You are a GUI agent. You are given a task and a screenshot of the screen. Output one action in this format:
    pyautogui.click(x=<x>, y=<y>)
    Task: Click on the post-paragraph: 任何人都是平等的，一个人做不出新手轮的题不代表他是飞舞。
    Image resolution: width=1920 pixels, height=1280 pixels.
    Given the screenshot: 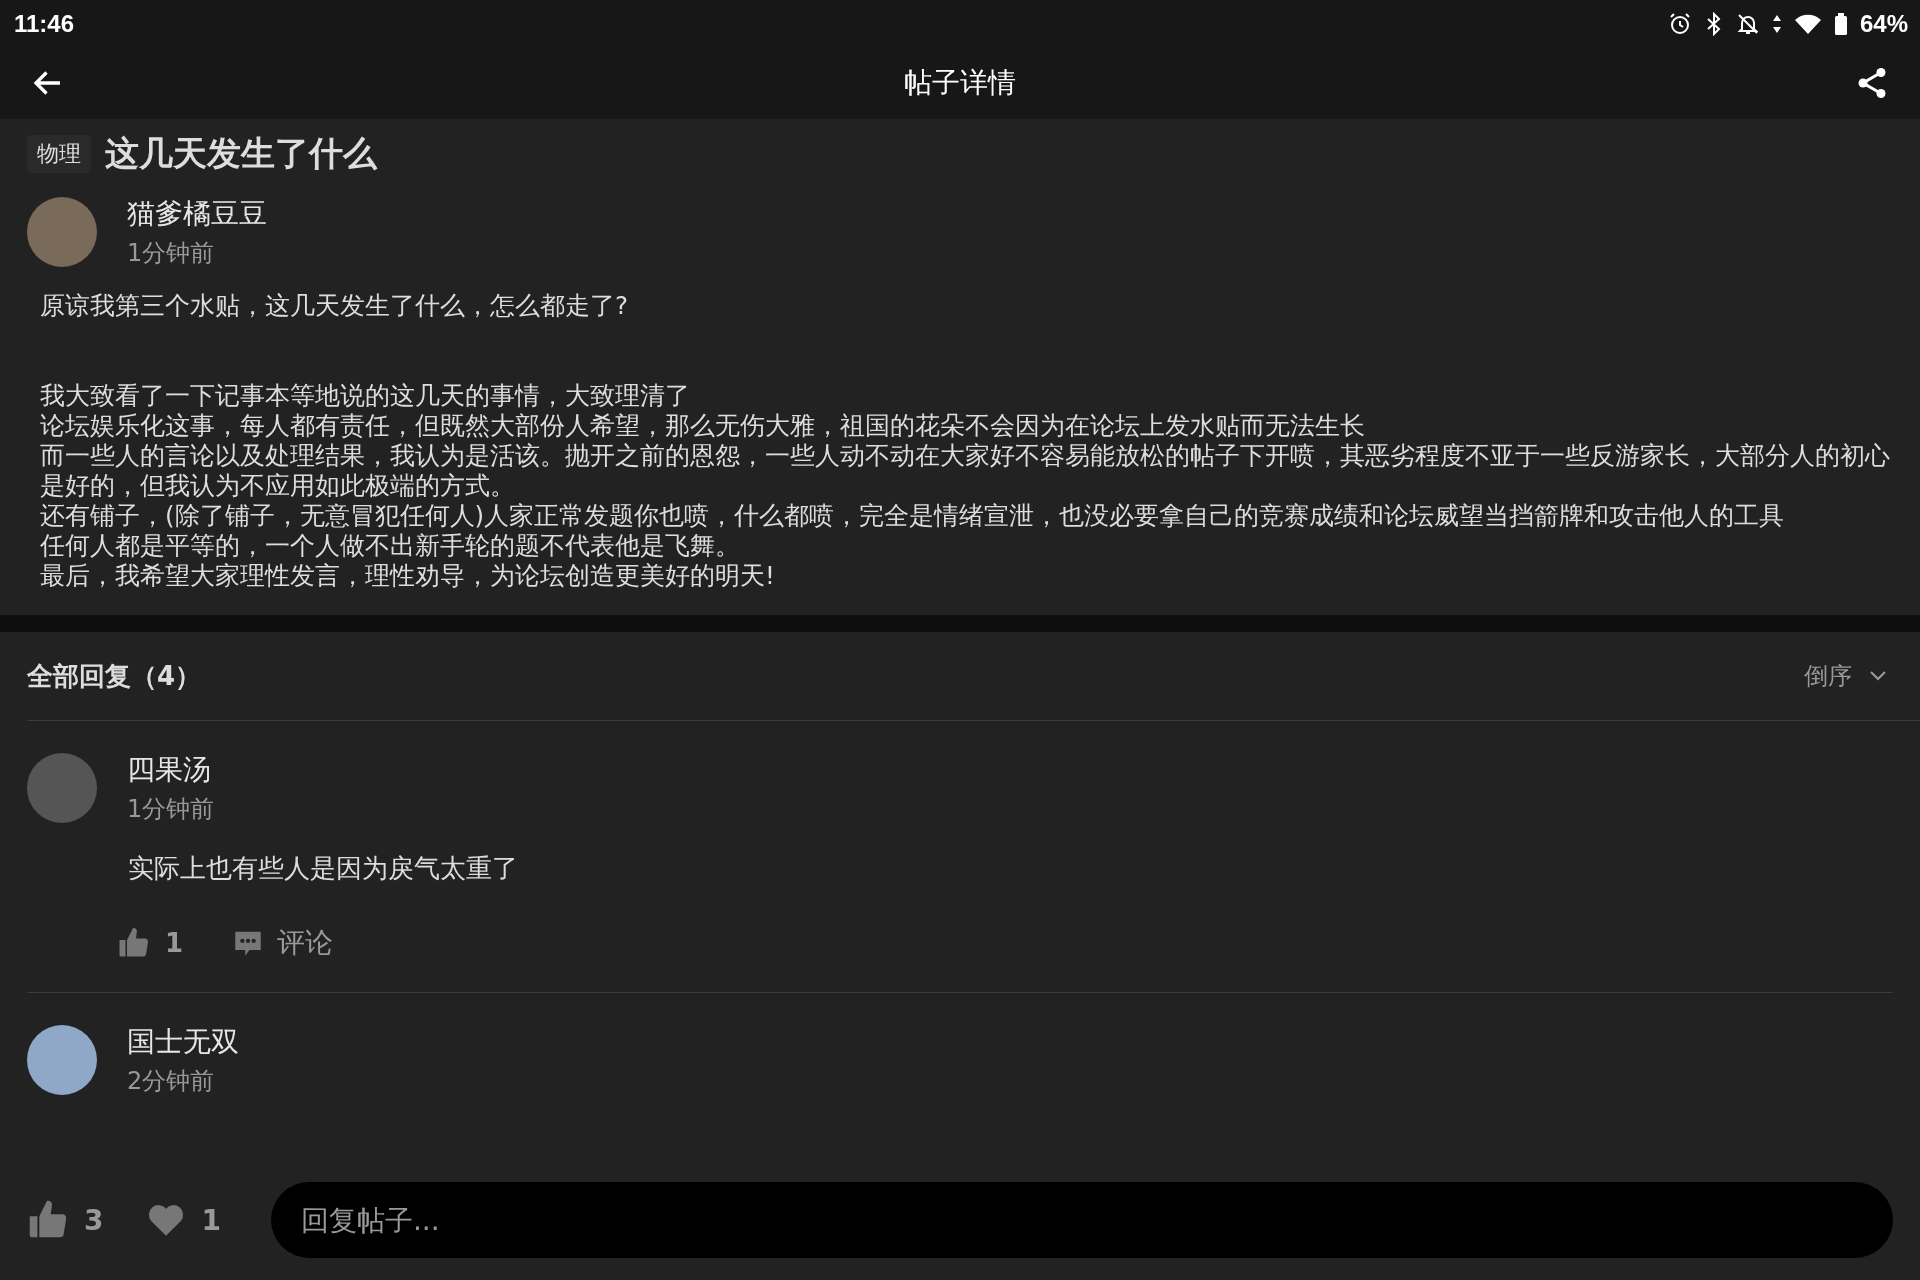 What is the action you would take?
    pyautogui.click(x=390, y=546)
    